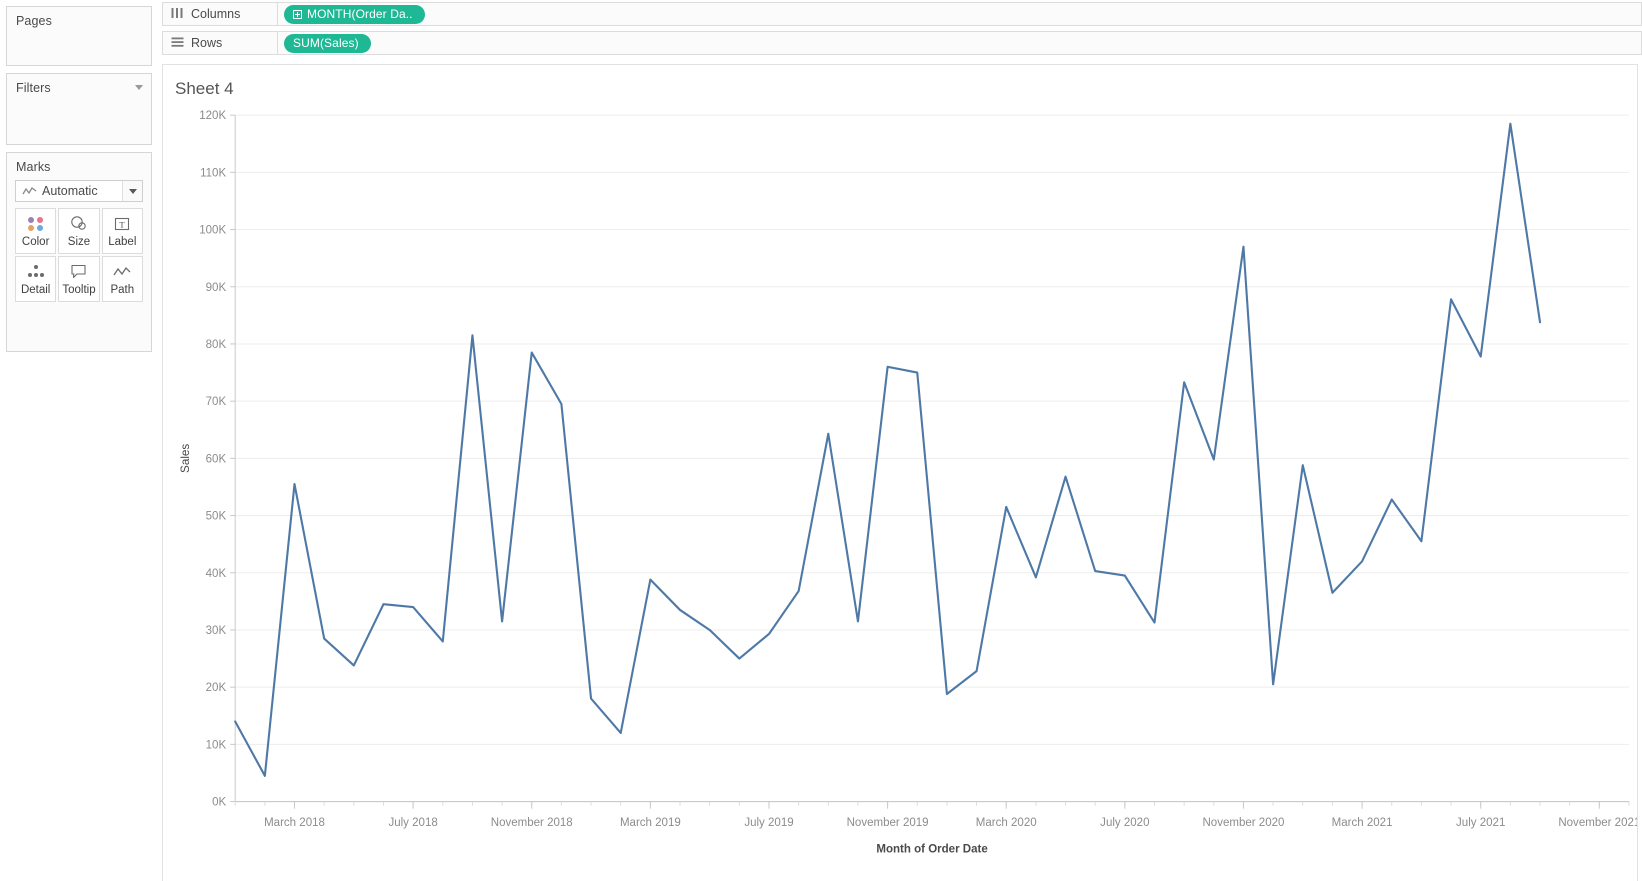 This screenshot has height=881, width=1642. I want to click on pill-sum-sales: SUM(Sales), so click(327, 43).